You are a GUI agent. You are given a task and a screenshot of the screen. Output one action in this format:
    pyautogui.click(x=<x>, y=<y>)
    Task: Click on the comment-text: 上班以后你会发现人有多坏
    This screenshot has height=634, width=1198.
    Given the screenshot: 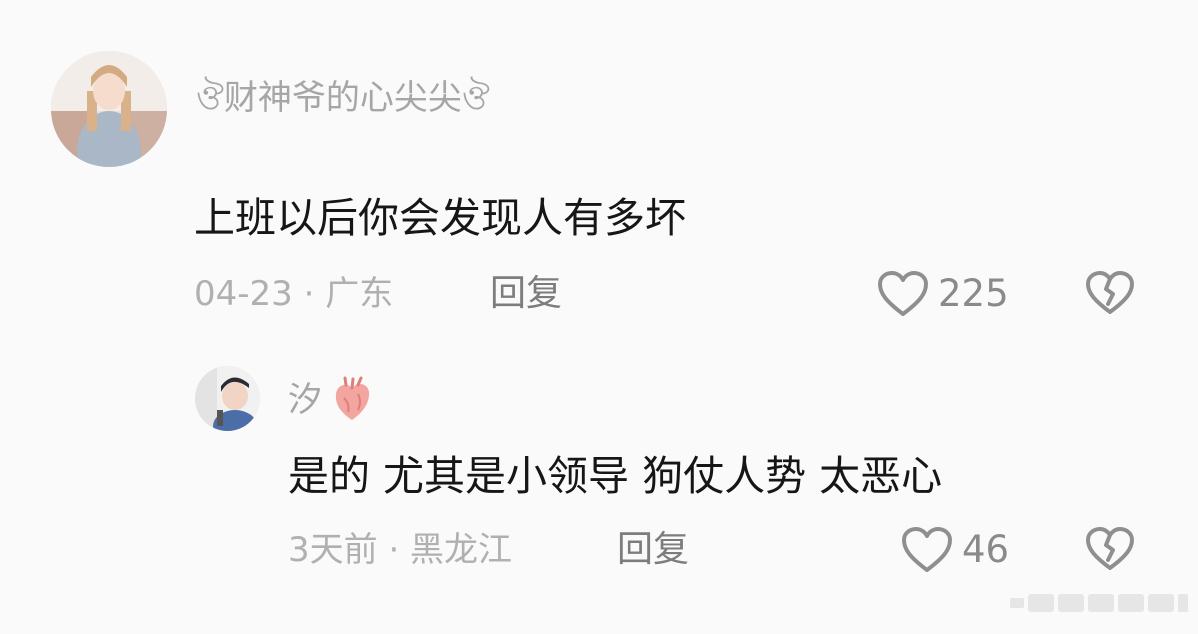 What is the action you would take?
    pyautogui.click(x=440, y=218)
    